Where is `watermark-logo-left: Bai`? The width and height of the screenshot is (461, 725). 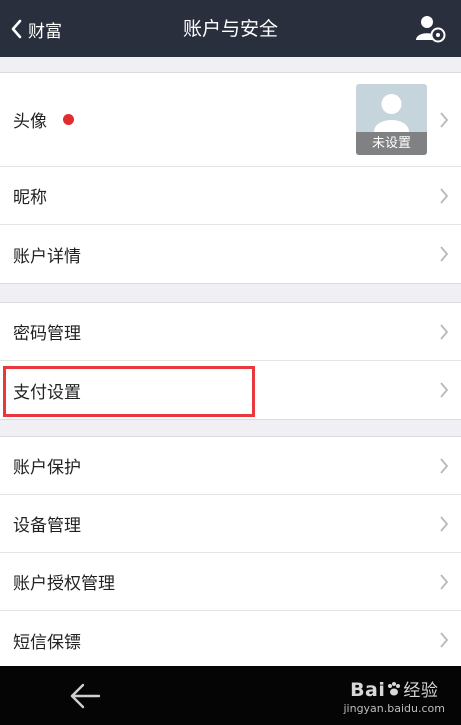 watermark-logo-left: Bai is located at coordinates (368, 690).